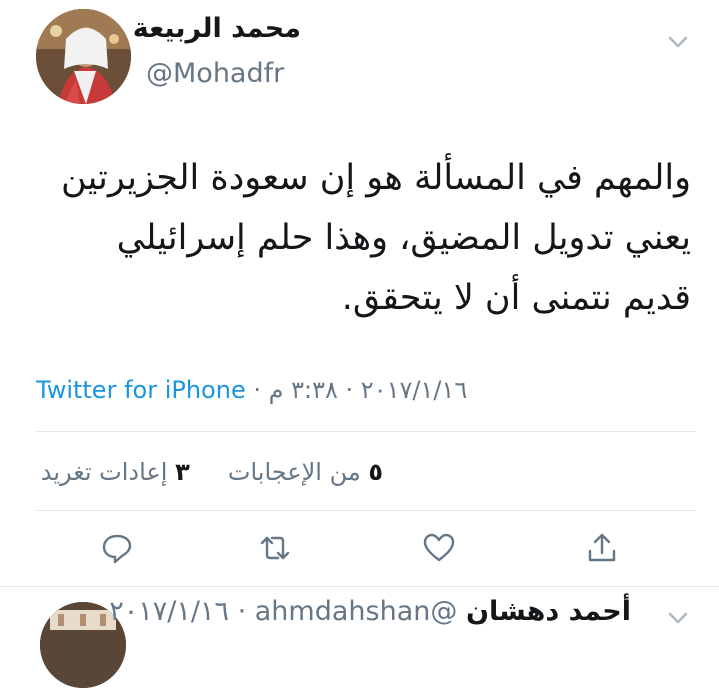  I want to click on retweets-count: ٣, so click(182, 472).